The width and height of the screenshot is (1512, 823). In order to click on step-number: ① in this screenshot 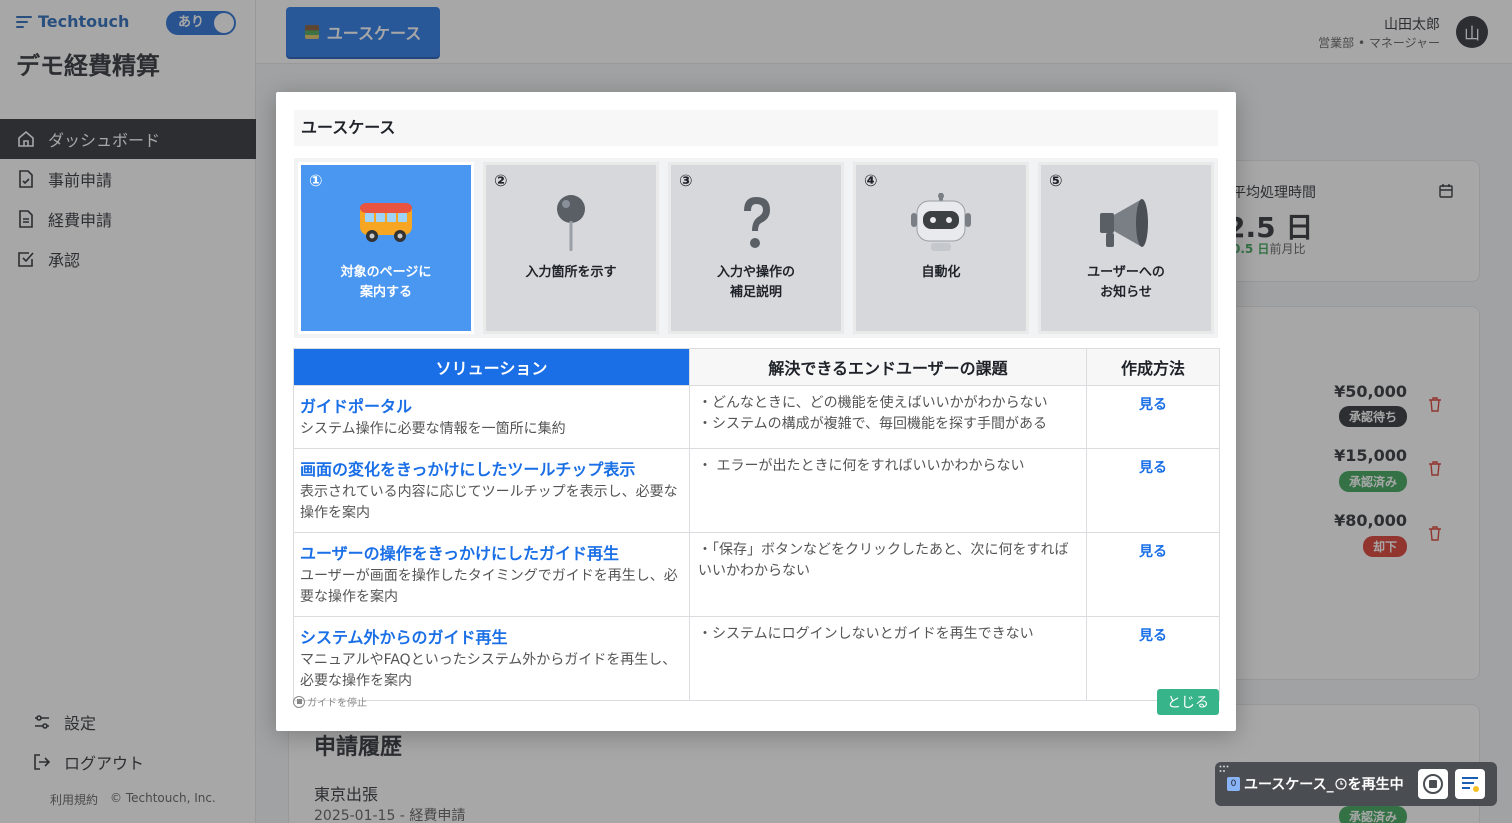, I will do `click(316, 180)`.